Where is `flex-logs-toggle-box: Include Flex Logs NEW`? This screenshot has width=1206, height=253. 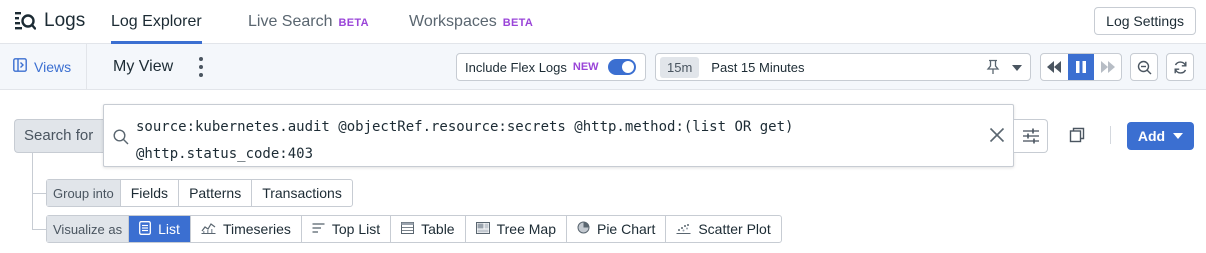 flex-logs-toggle-box: Include Flex Logs NEW is located at coordinates (551, 67).